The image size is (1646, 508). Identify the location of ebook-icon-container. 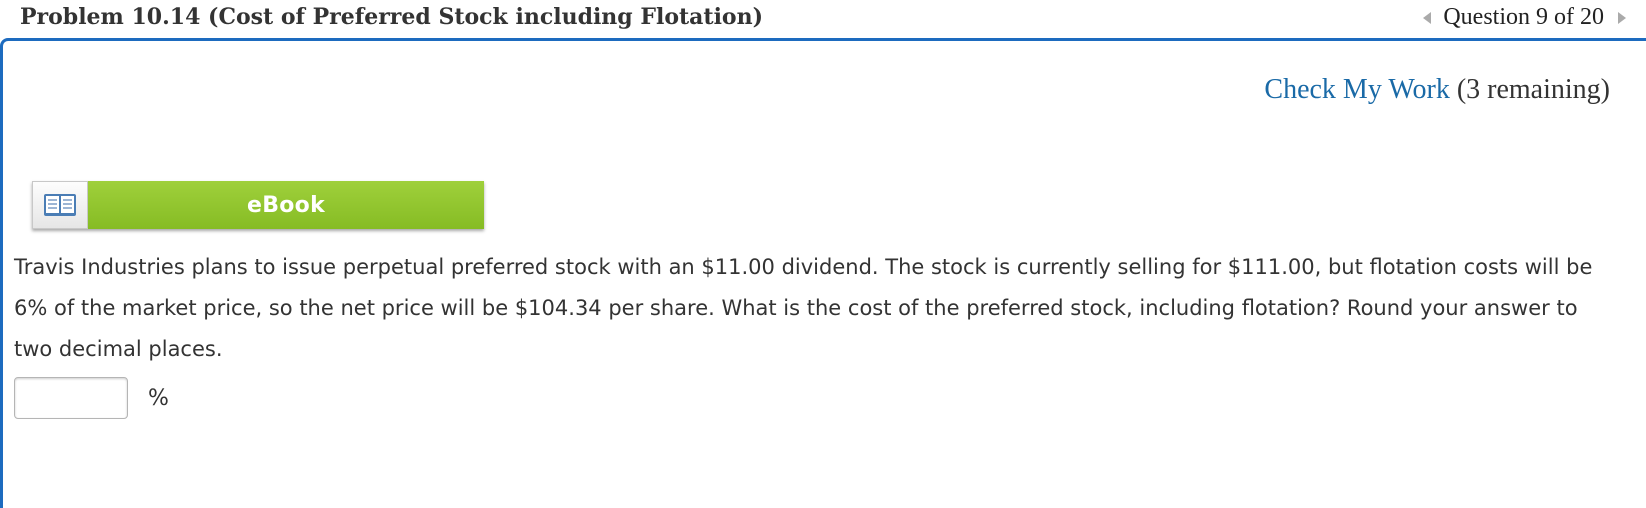
(60, 205).